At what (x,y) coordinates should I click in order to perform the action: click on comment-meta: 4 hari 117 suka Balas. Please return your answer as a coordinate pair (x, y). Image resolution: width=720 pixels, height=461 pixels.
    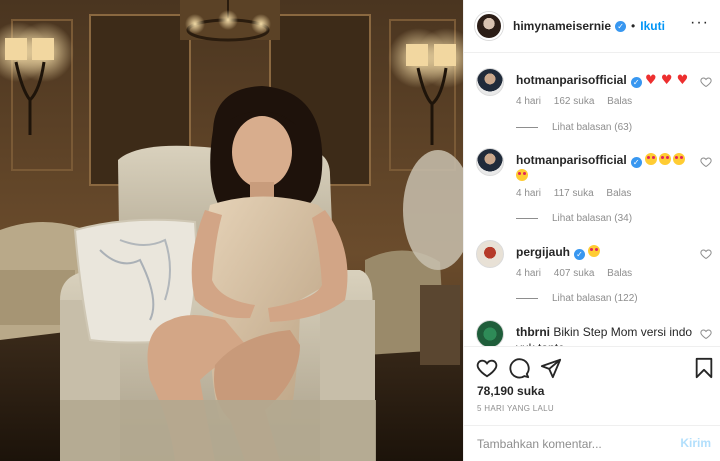
    Looking at the image, I should click on (578, 193).